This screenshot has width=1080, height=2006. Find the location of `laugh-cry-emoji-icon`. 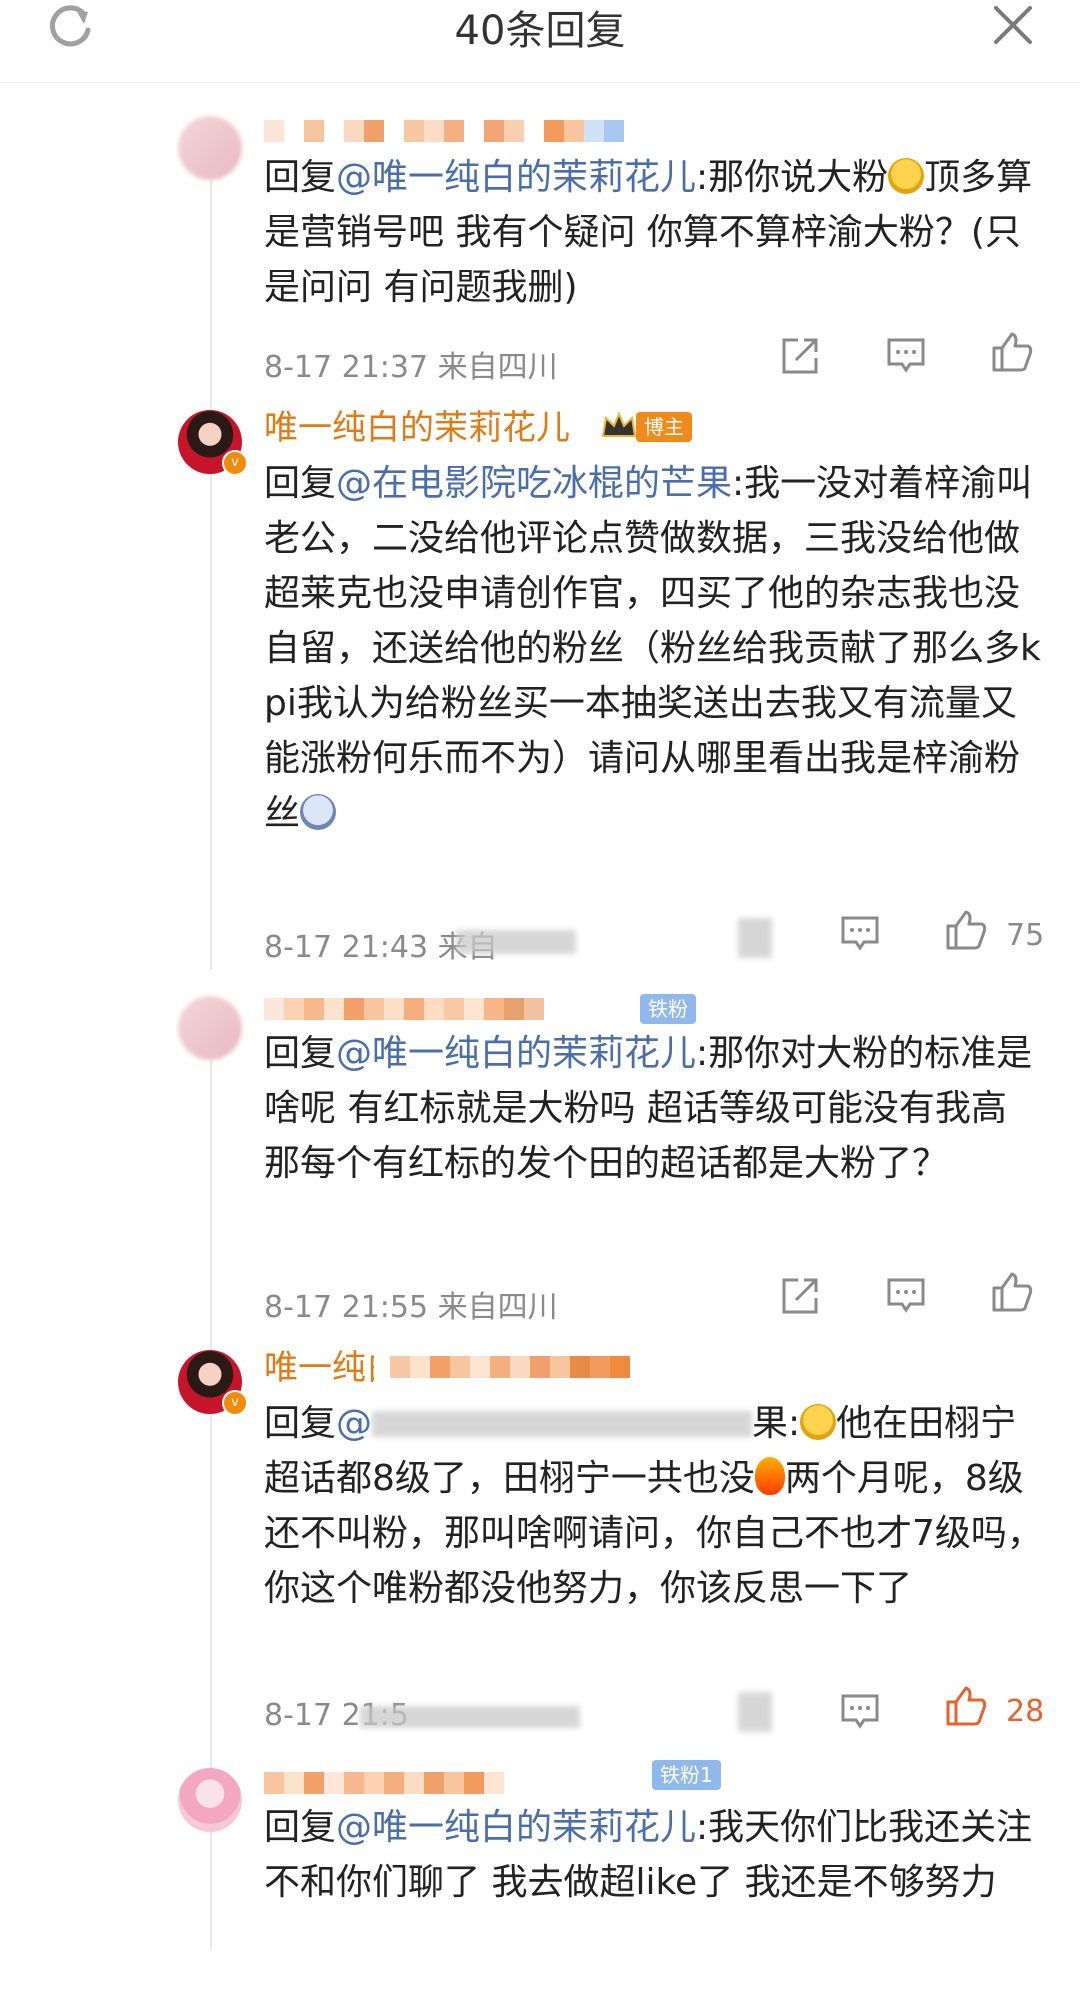

laugh-cry-emoji-icon is located at coordinates (906, 176).